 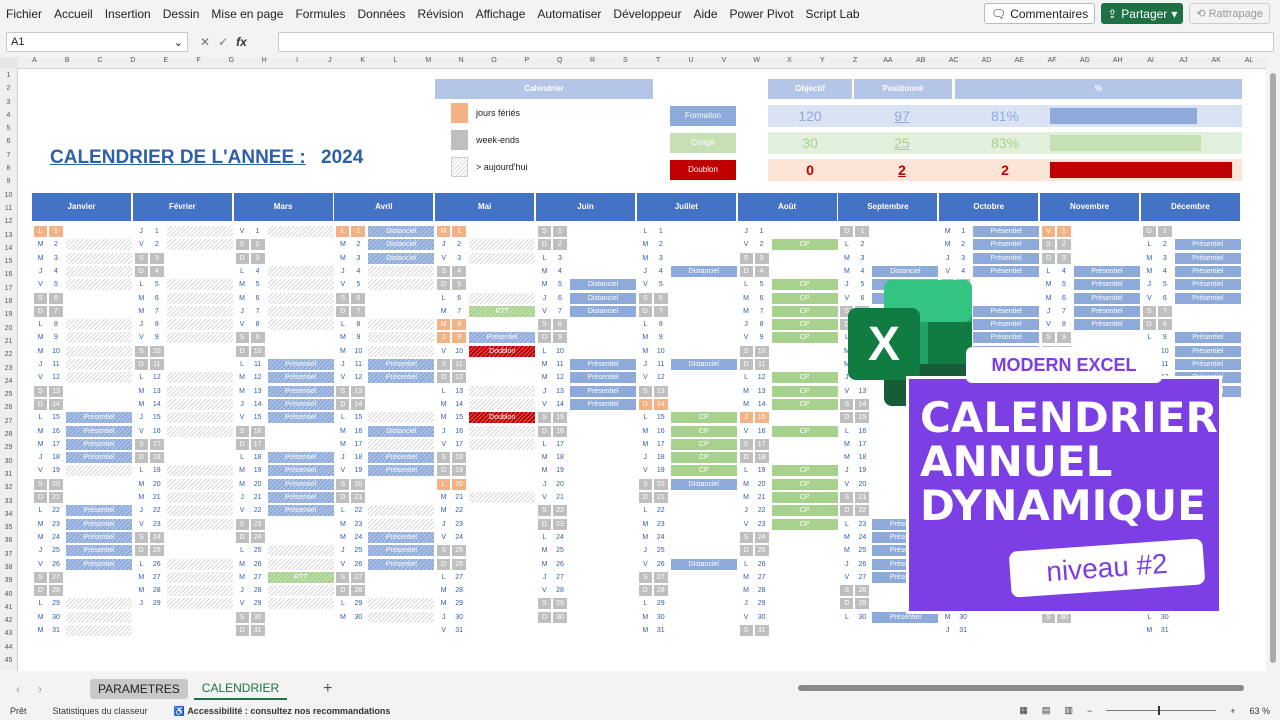 What do you see at coordinates (687, 537) in the screenshot?
I see `day-row: M 24` at bounding box center [687, 537].